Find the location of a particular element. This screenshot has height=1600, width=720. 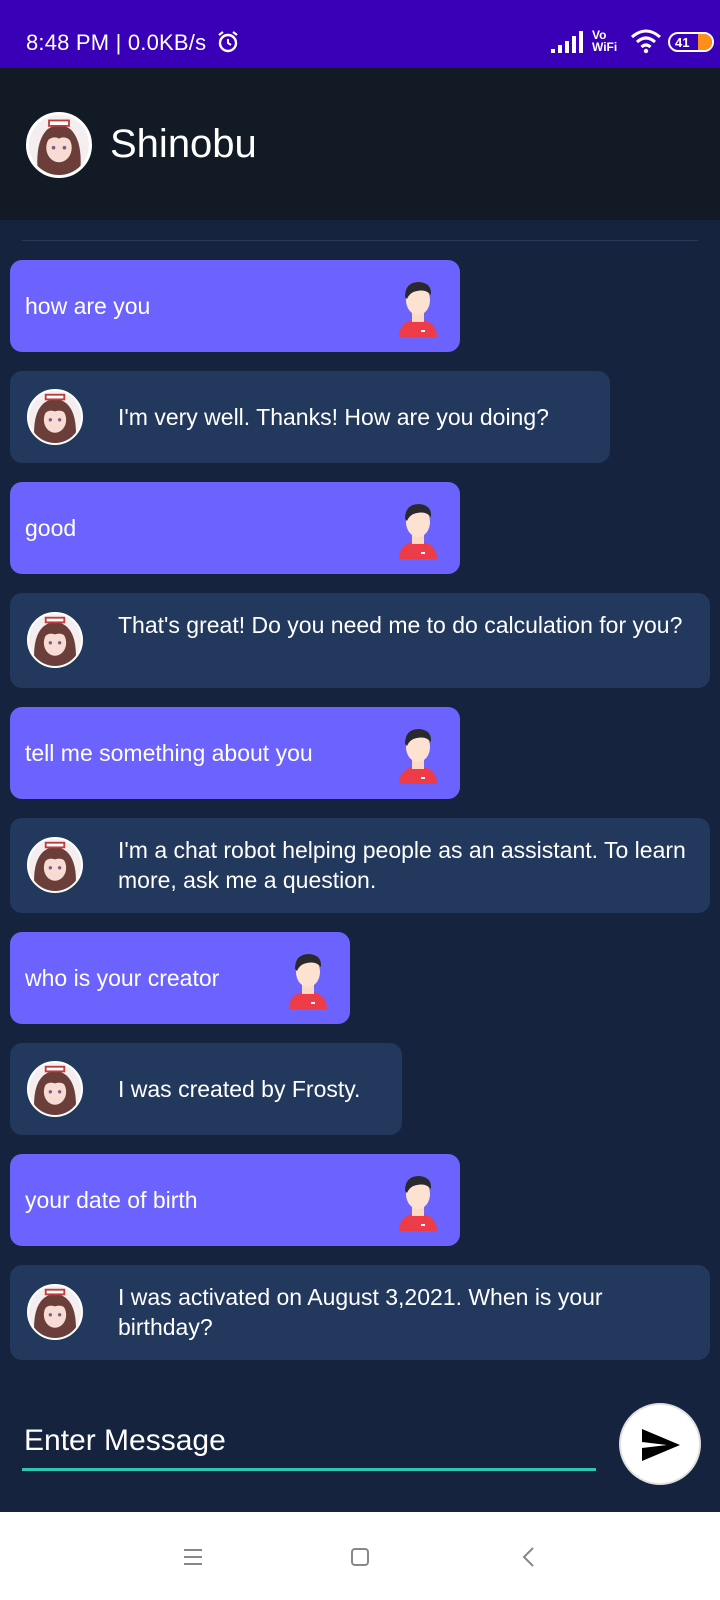

vowifi-indicator: Vo WiFi is located at coordinates (609, 41).